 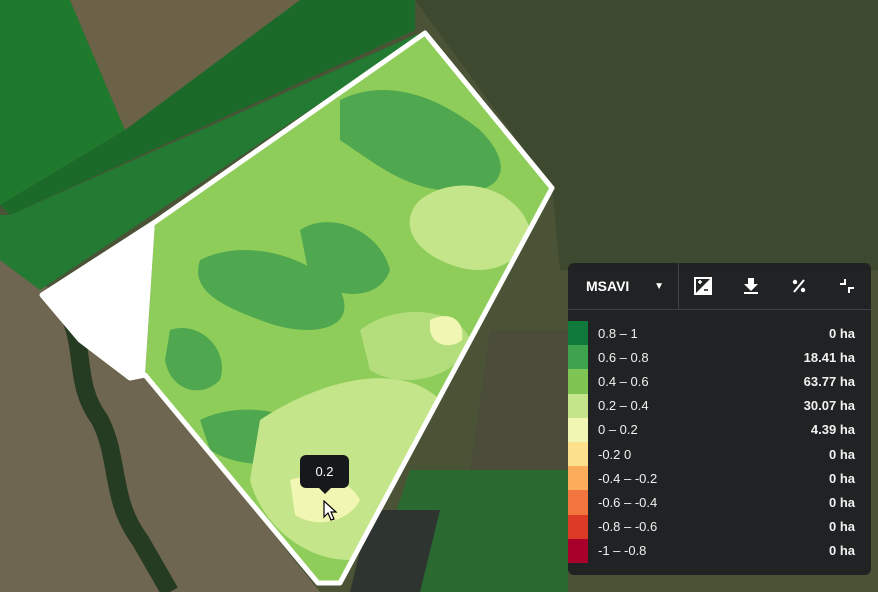 What do you see at coordinates (711, 405) in the screenshot?
I see `legend-row: 0.2 – 0.4 30.07 ha` at bounding box center [711, 405].